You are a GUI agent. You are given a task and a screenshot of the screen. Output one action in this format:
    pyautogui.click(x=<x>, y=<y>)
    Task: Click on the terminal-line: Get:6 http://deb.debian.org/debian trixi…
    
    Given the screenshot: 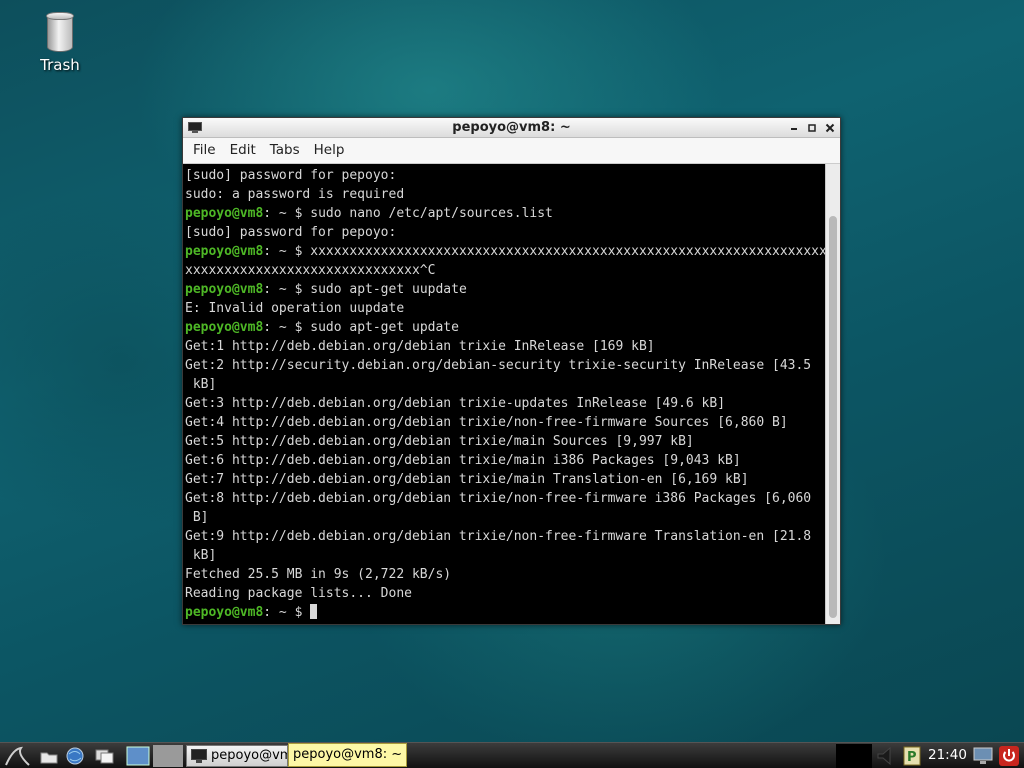 What is the action you would take?
    pyautogui.click(x=505, y=460)
    